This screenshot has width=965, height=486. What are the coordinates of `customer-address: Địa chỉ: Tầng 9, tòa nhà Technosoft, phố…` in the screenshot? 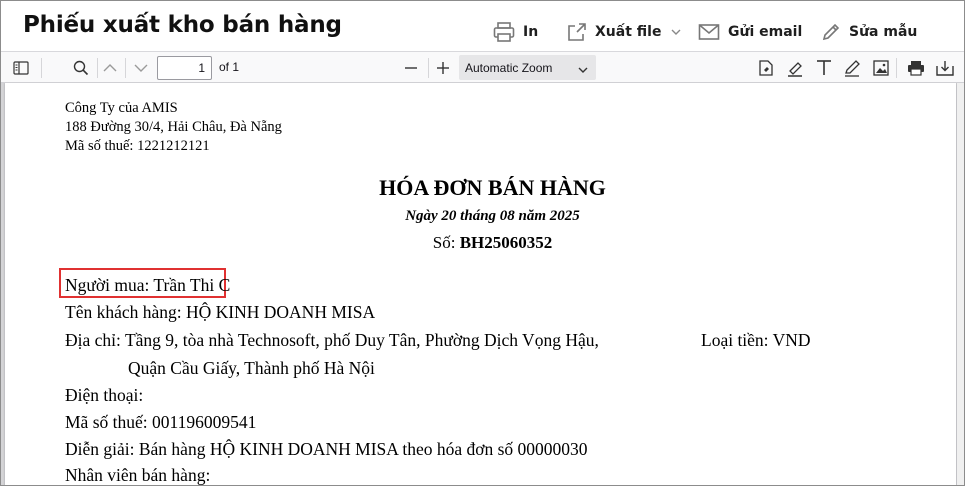 It's located at (332, 340).